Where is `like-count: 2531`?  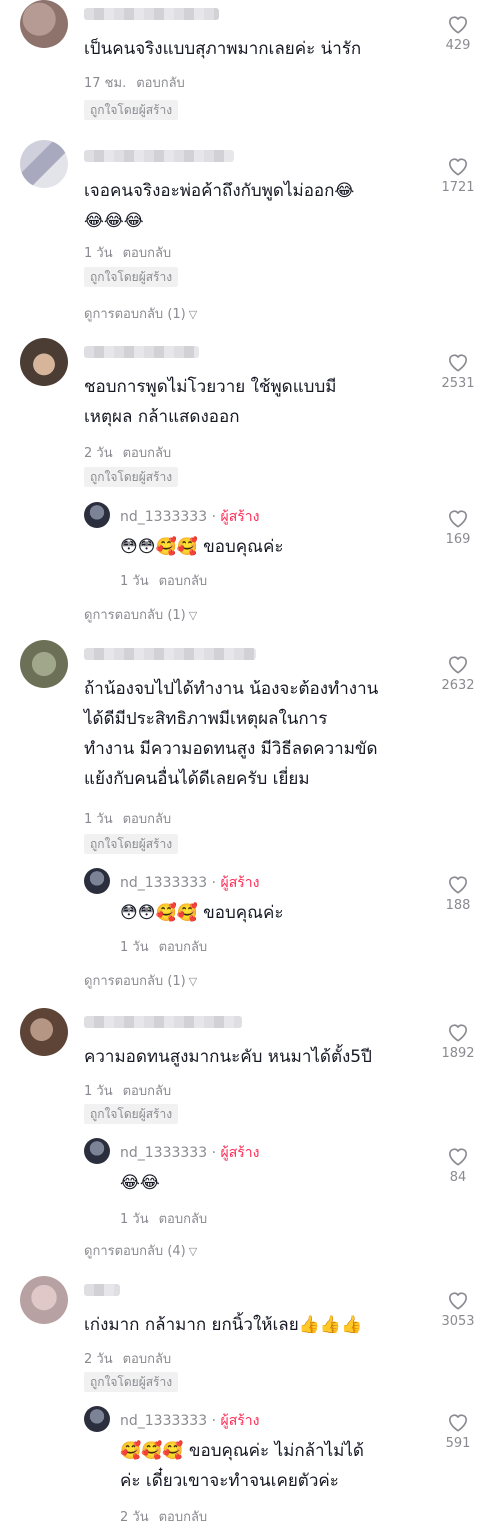
like-count: 2531 is located at coordinates (458, 383).